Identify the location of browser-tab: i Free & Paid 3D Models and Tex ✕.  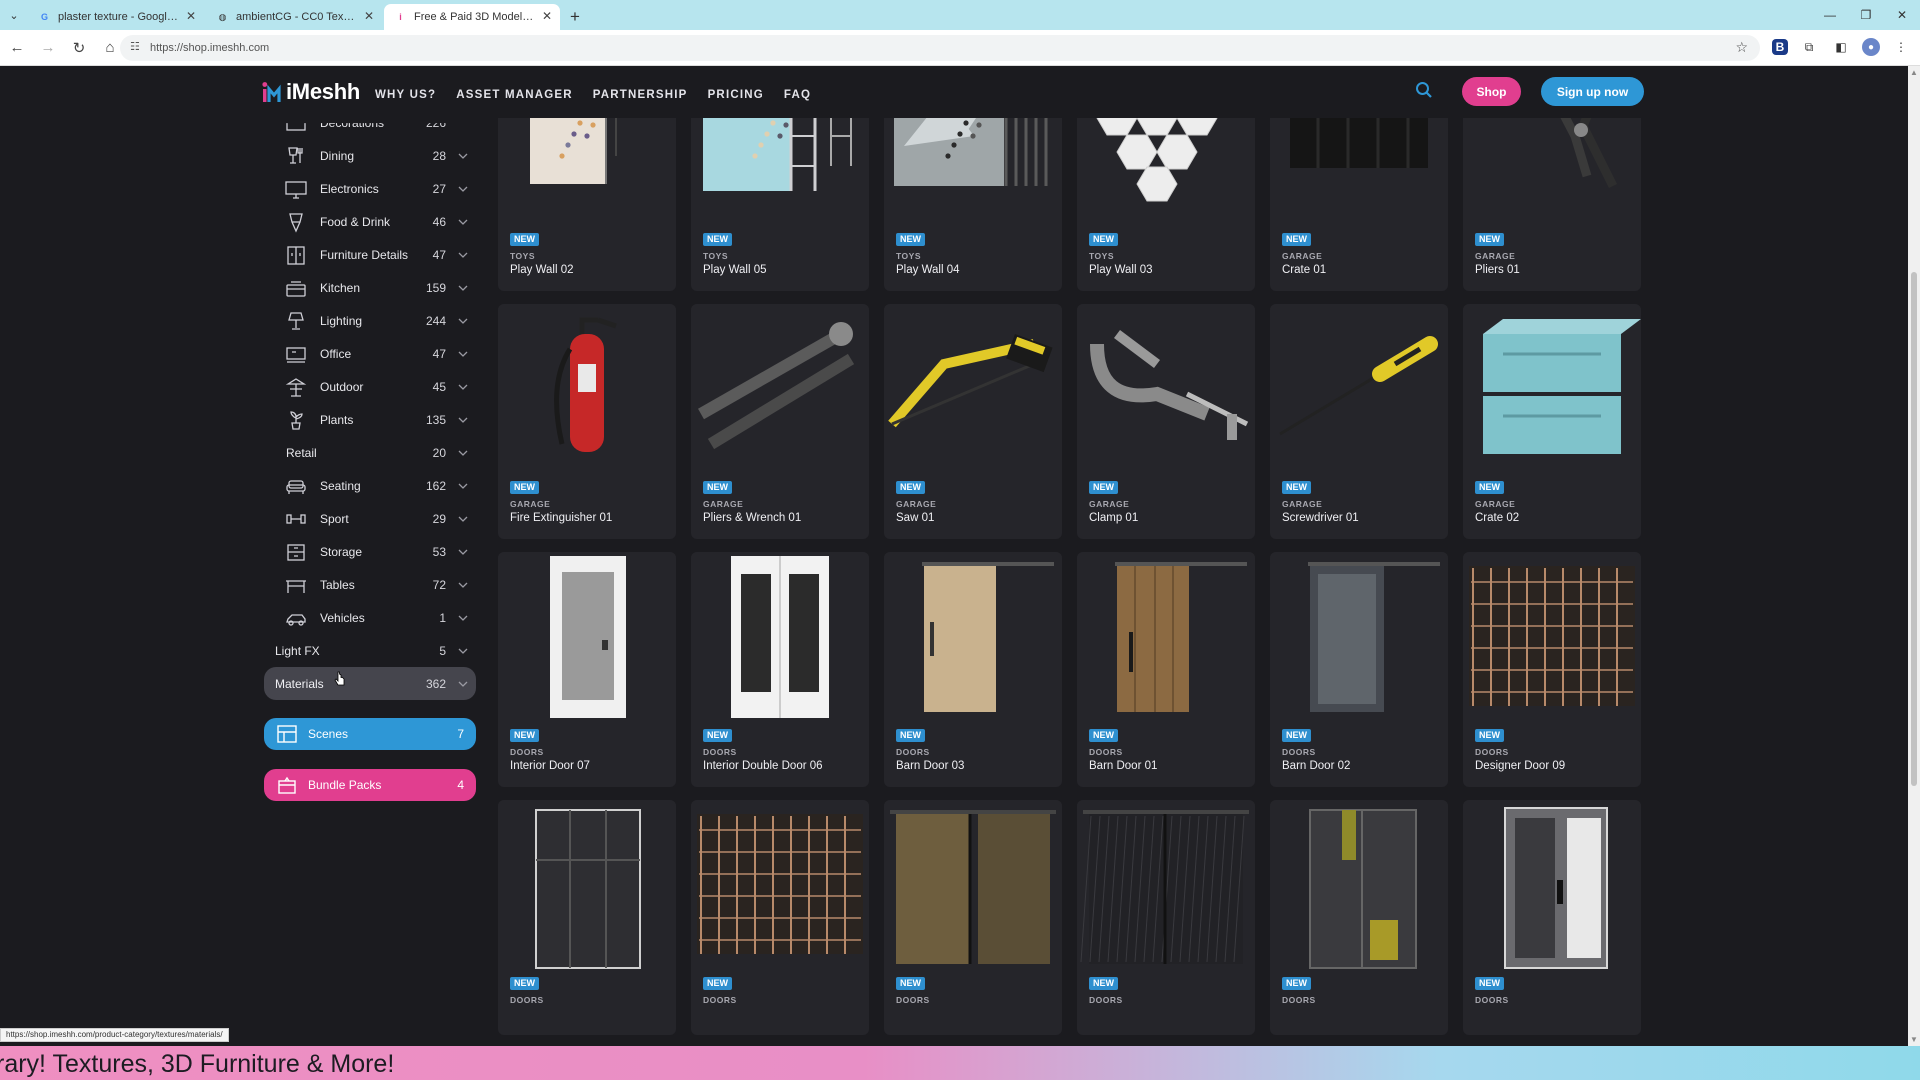
(472, 17).